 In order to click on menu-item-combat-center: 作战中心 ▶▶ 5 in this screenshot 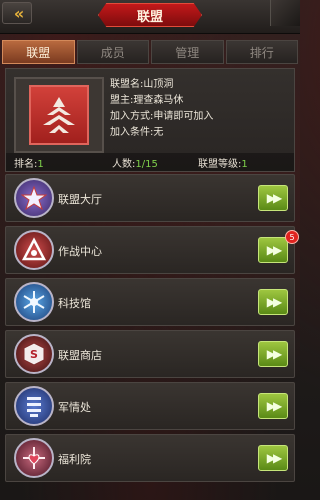, I will do `click(152, 250)`.